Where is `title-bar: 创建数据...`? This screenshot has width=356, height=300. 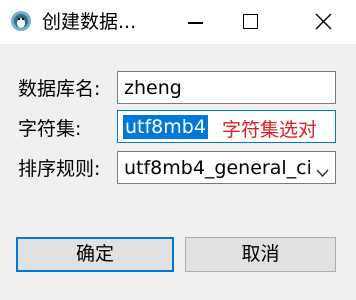
title-bar: 创建数据... is located at coordinates (178, 22).